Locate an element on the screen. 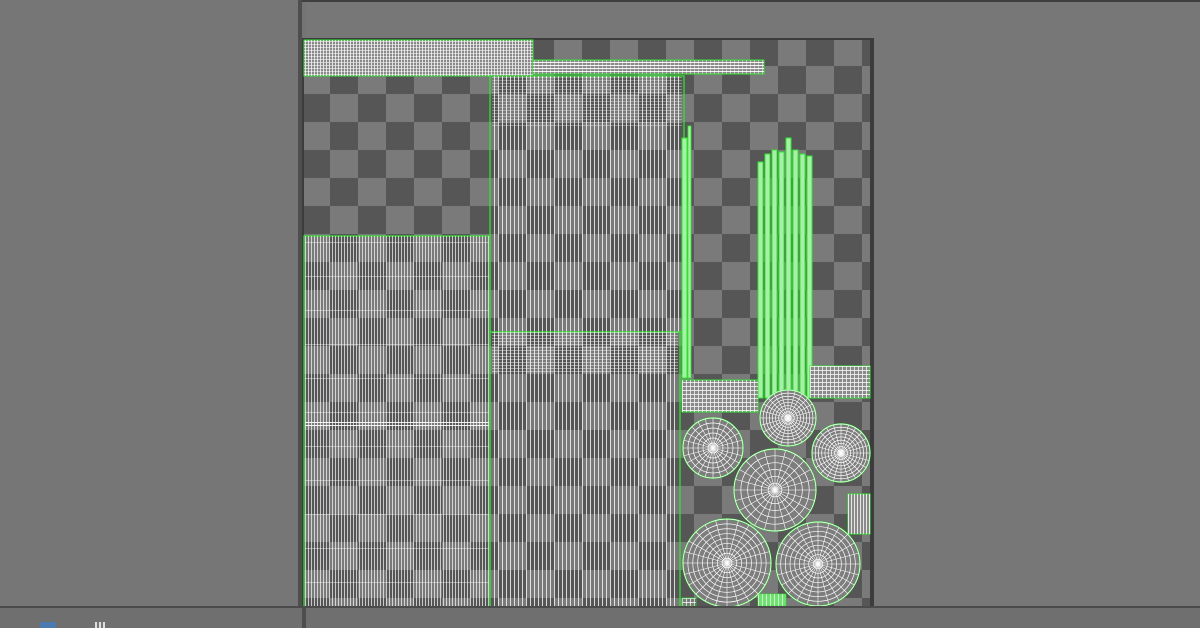 The image size is (1200, 628). grid-icon is located at coordinates (100, 625).